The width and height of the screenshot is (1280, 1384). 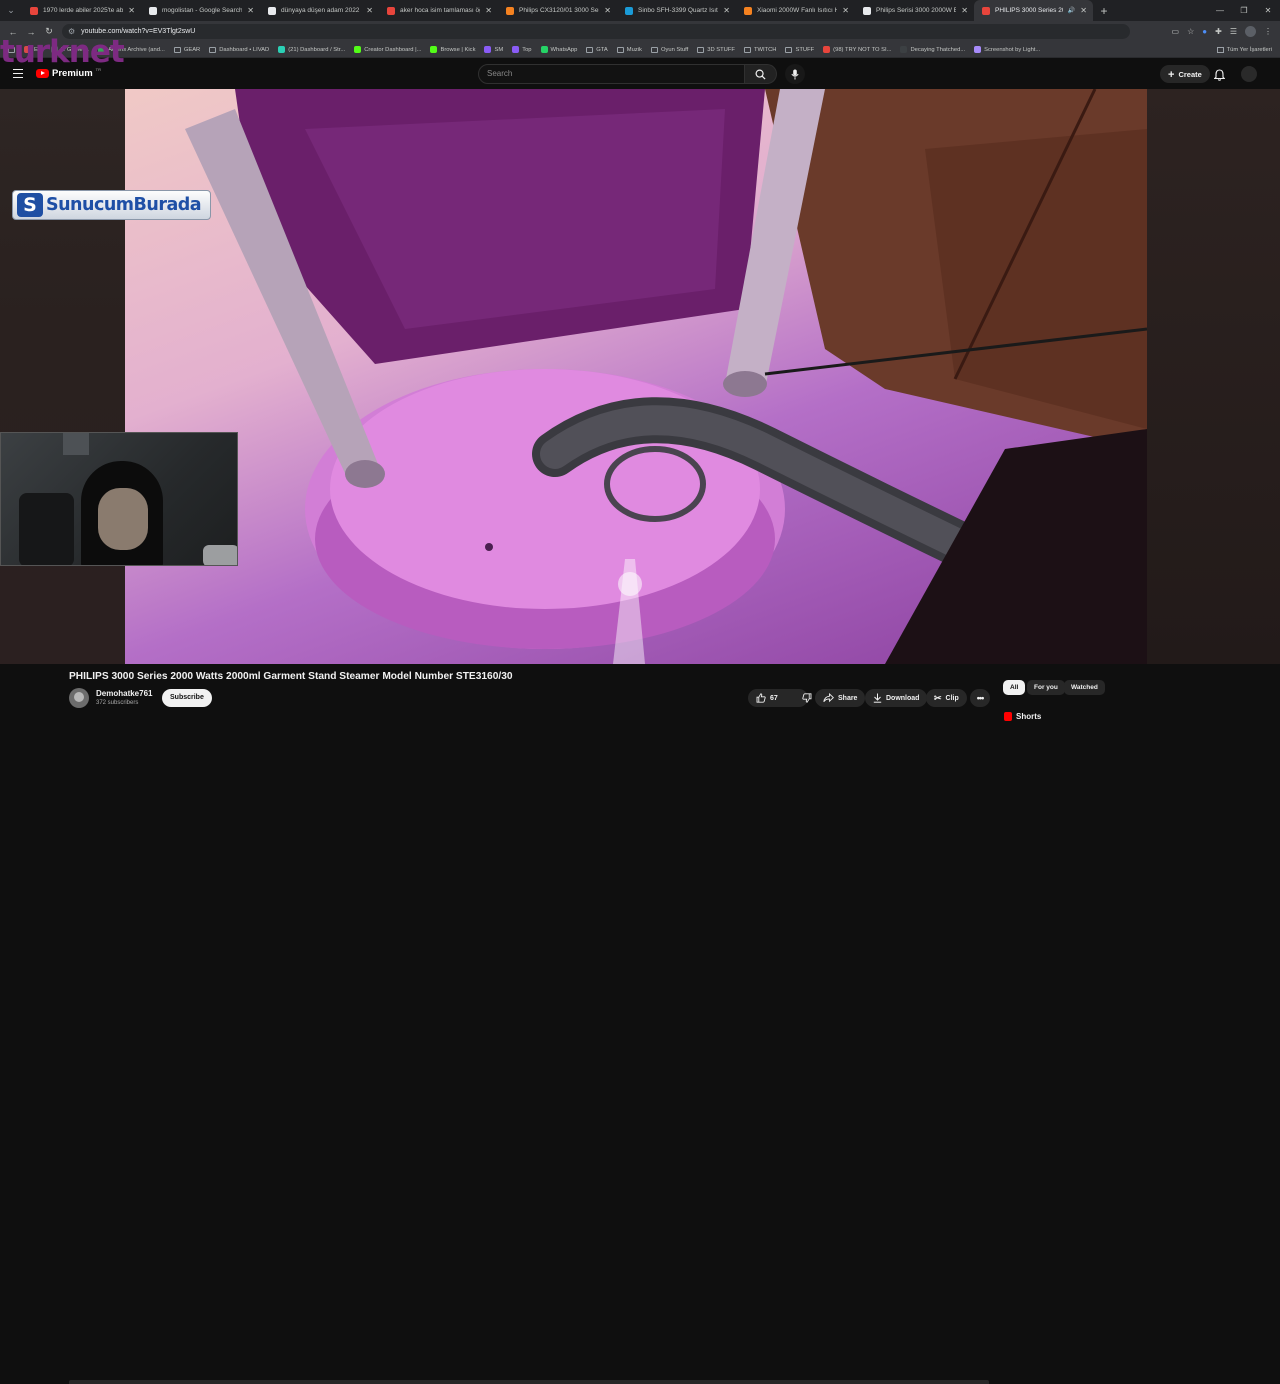 I want to click on more-actions-button: •••, so click(x=980, y=698).